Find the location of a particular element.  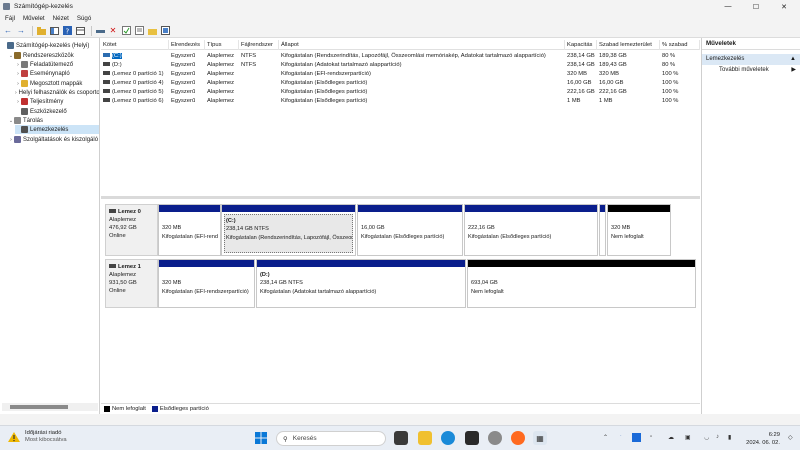

status-bar is located at coordinates (400, 419).